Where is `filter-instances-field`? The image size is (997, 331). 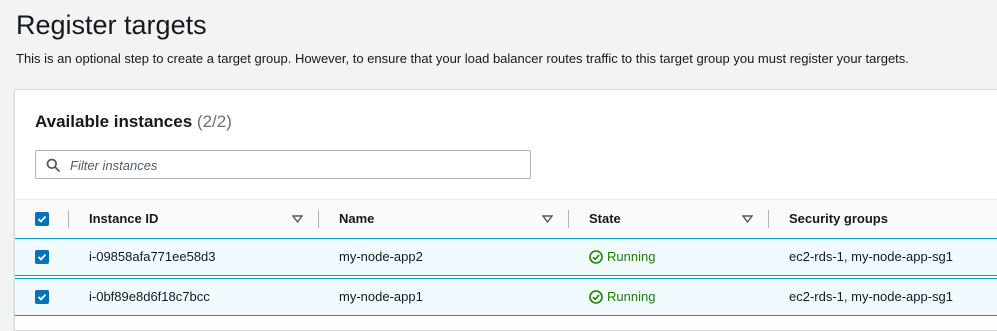 filter-instances-field is located at coordinates (283, 165).